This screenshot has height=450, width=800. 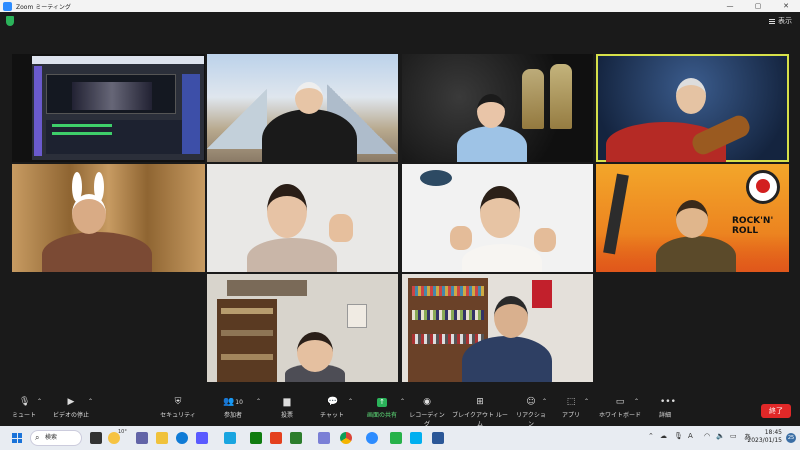 I want to click on record-button: ◉ レコーディング, so click(x=427, y=413).